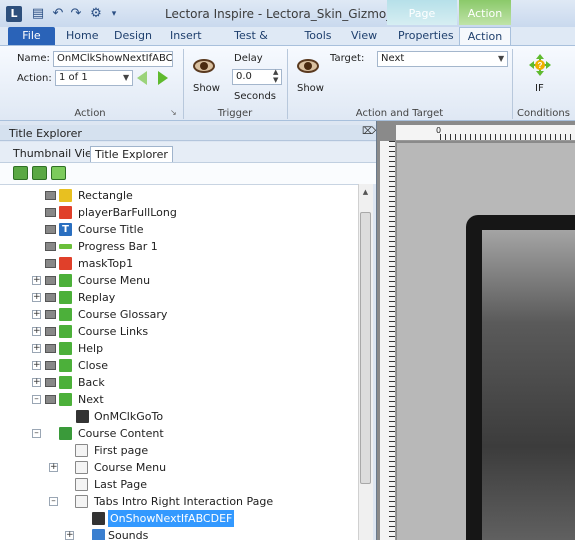 This screenshot has width=575, height=540. I want to click on next-action-arrow-icon, so click(163, 78).